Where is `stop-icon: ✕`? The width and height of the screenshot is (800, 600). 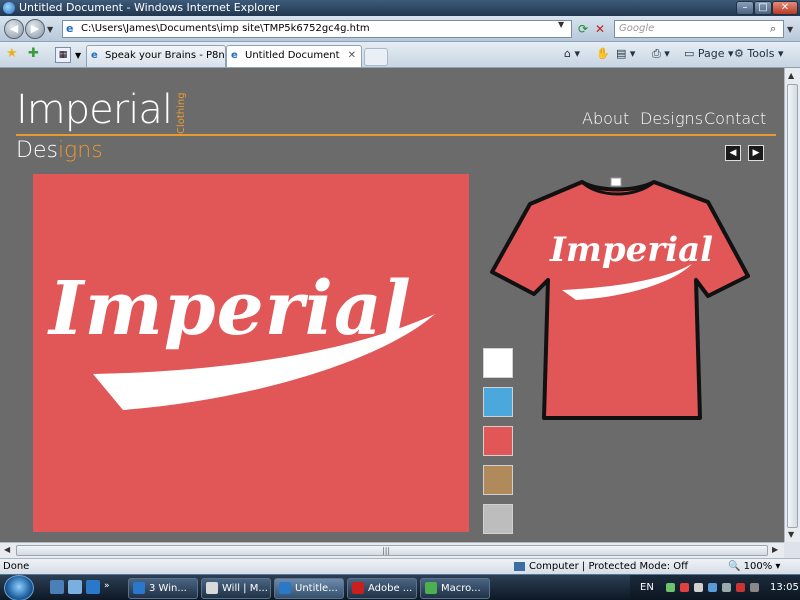 stop-icon: ✕ is located at coordinates (600, 29).